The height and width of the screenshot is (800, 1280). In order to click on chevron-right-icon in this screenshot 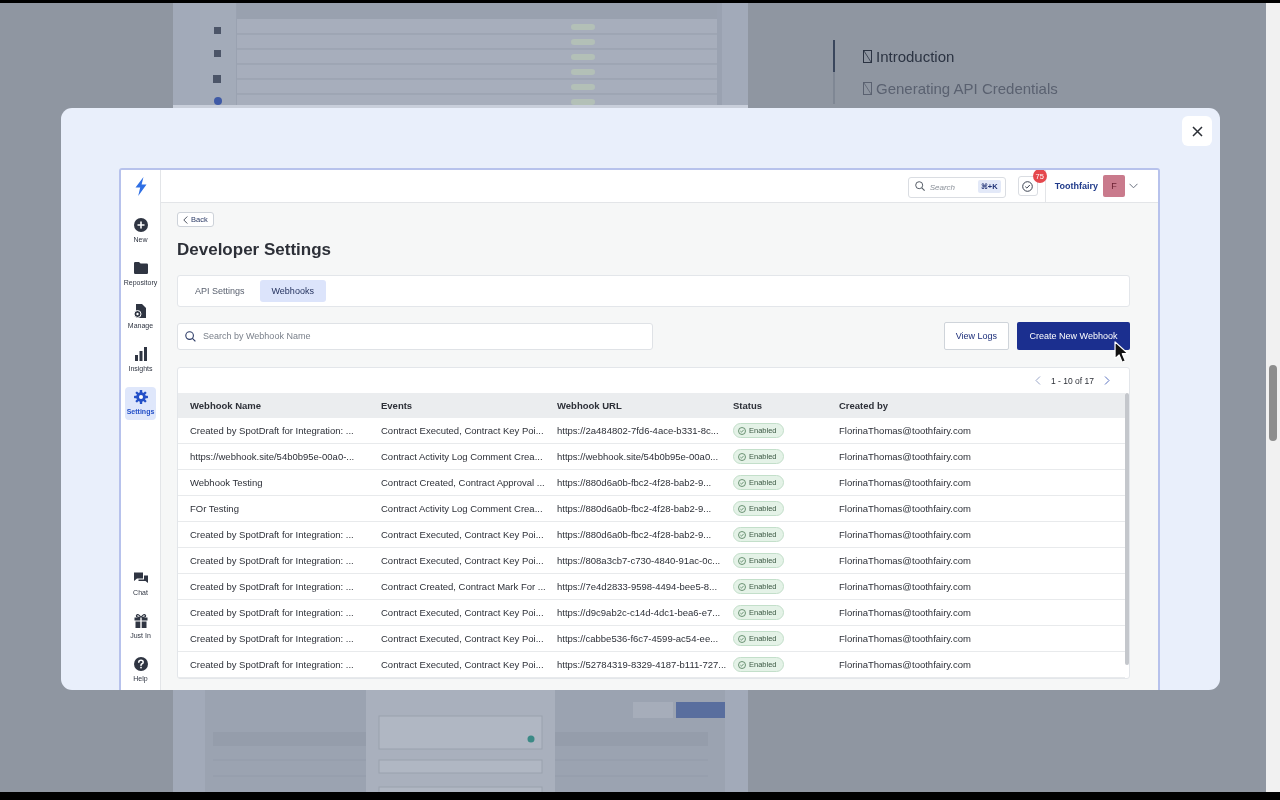, I will do `click(1107, 380)`.